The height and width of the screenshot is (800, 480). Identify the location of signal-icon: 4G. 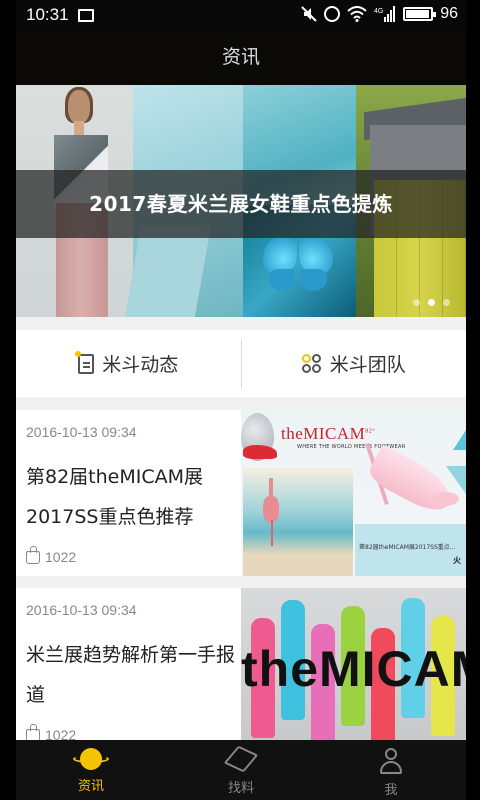
(385, 14).